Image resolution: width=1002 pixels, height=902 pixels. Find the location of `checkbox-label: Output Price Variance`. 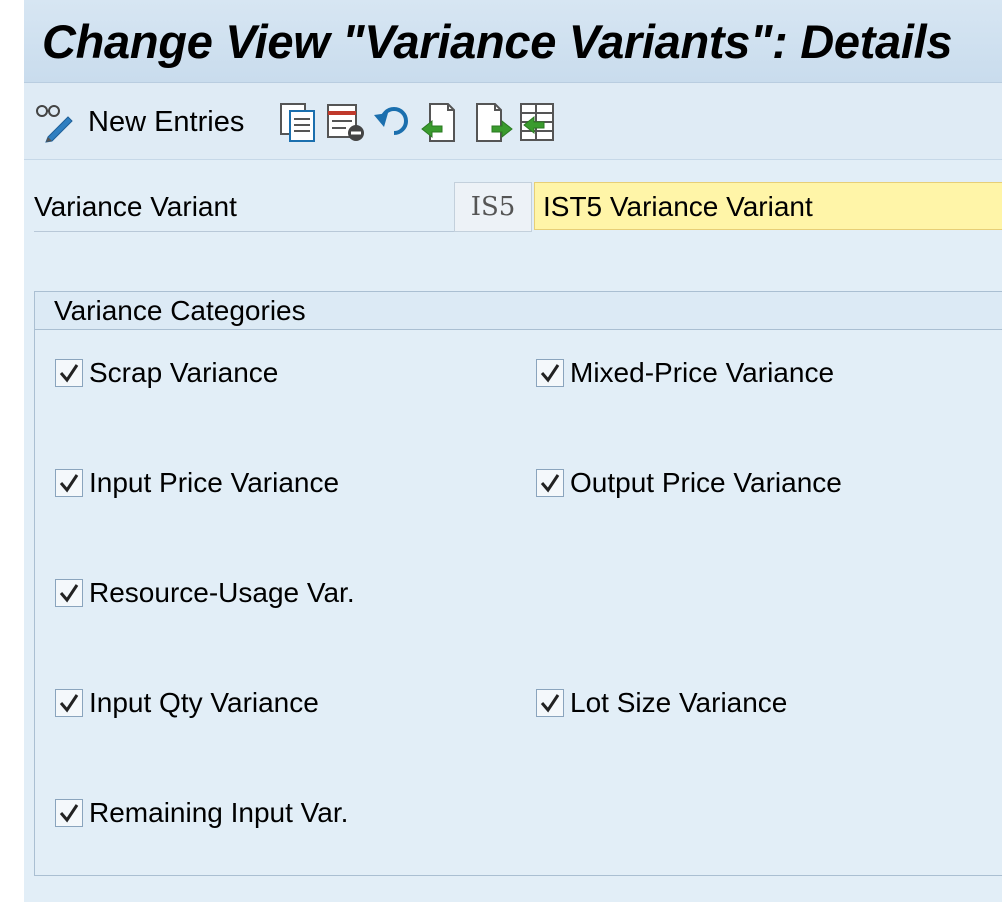

checkbox-label: Output Price Variance is located at coordinates (706, 482).